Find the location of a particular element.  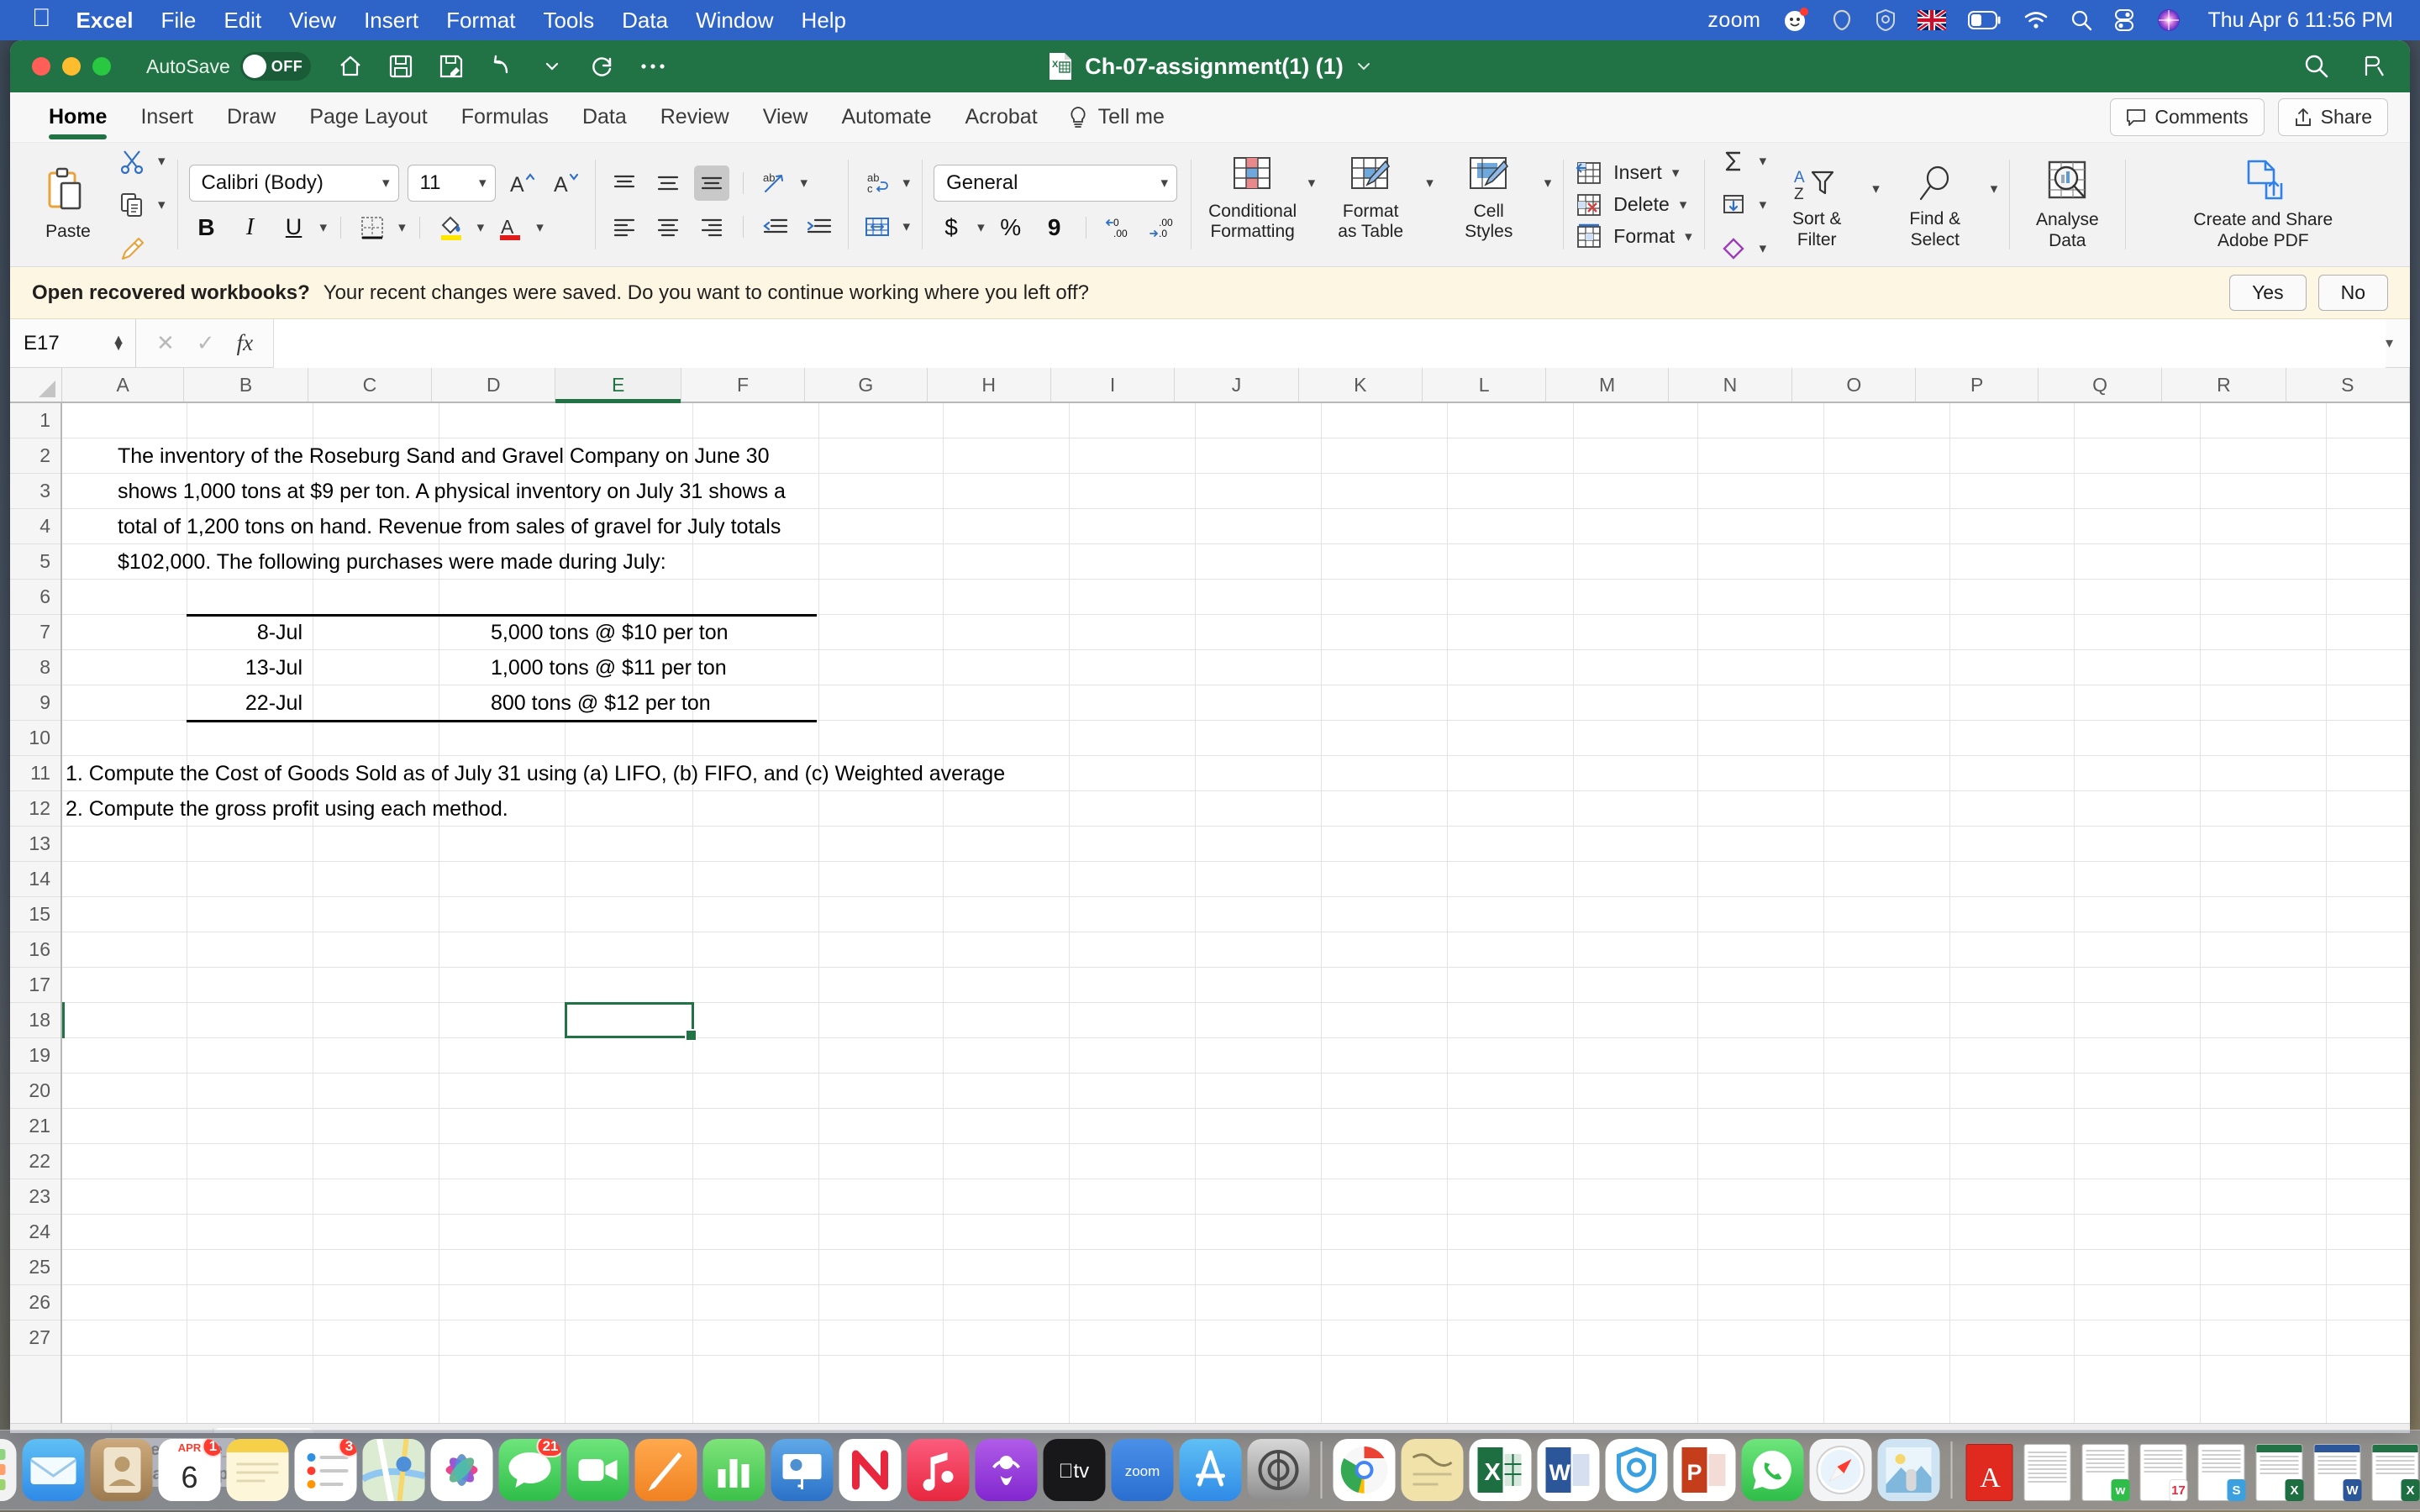

row-header-24: 24 is located at coordinates (35, 1232).